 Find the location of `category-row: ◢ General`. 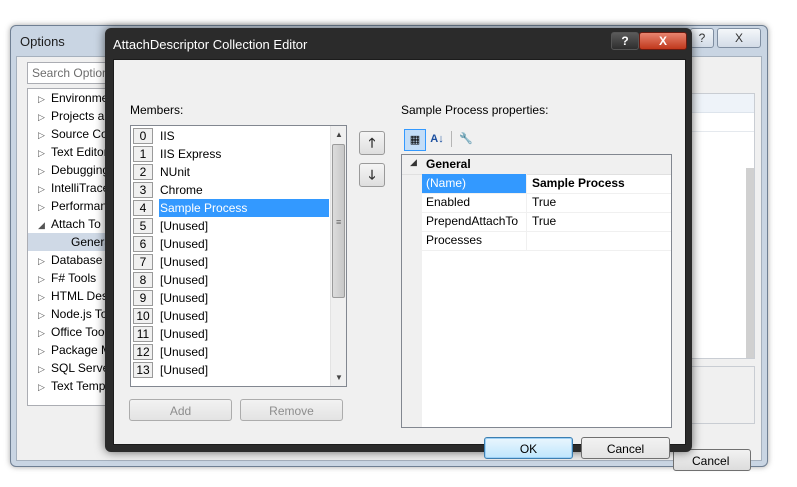

category-row: ◢ General is located at coordinates (536, 165).